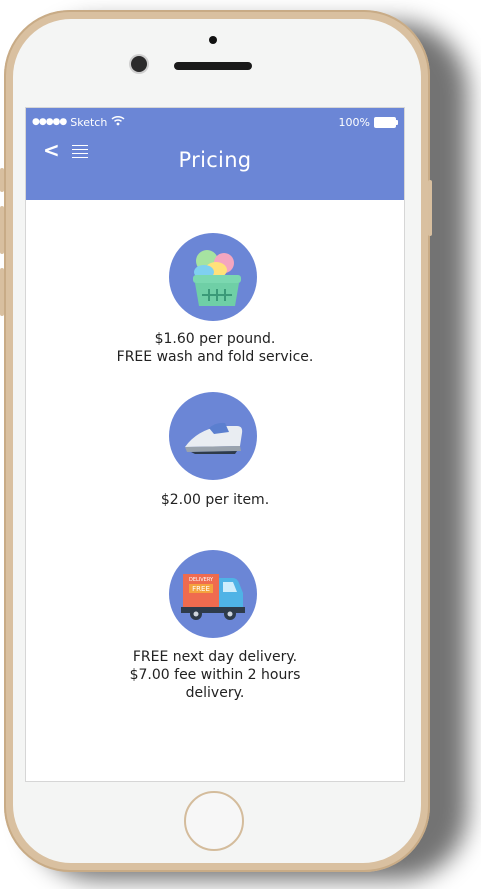  I want to click on delivery-truck-icon: DELIVERY FREE, so click(213, 594).